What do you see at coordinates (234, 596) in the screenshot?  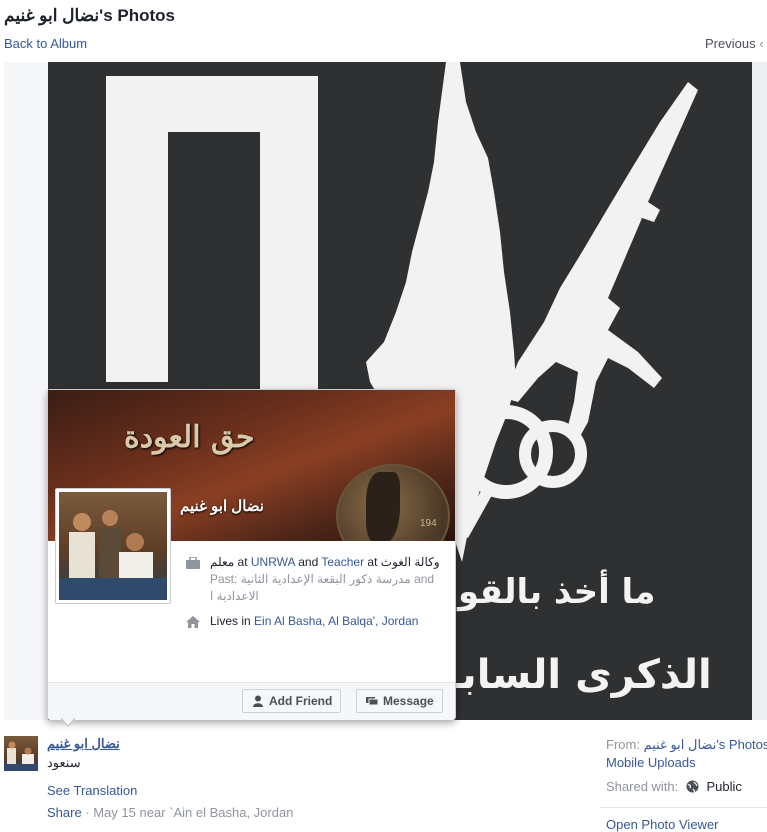 I see `past-value2: الاعدادية ا` at bounding box center [234, 596].